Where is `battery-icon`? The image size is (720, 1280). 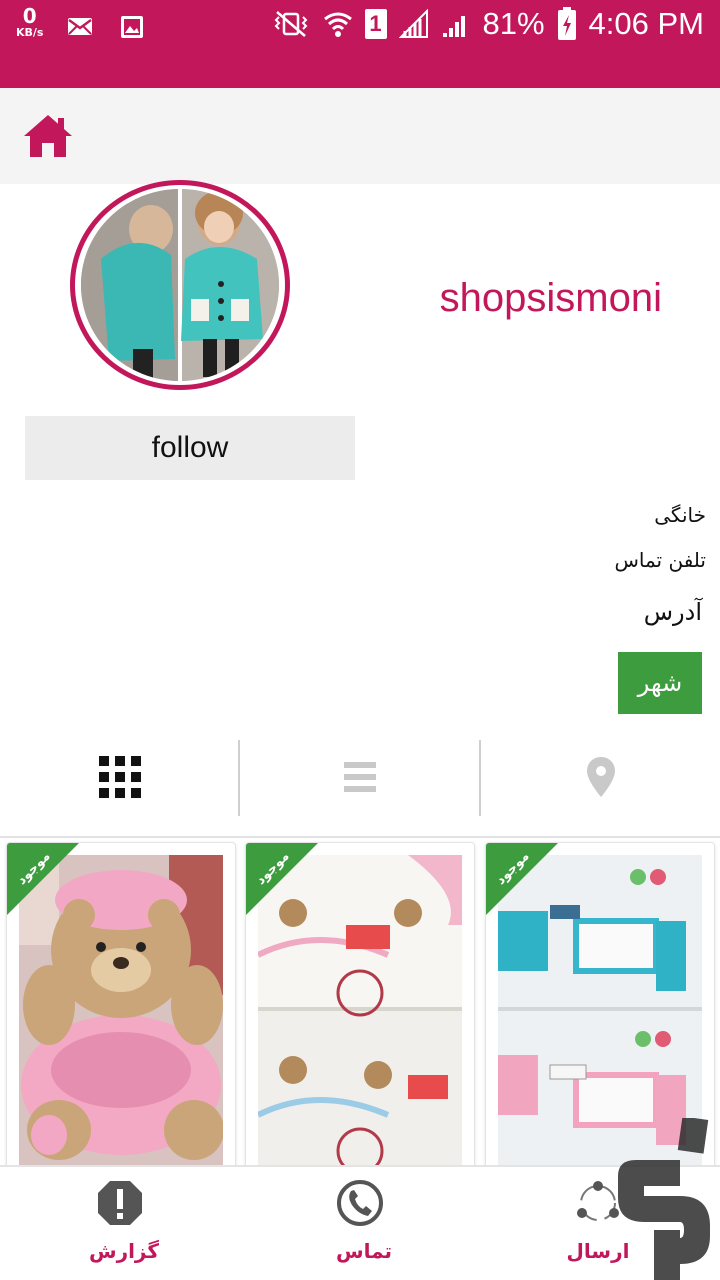
battery-icon is located at coordinates (566, 23).